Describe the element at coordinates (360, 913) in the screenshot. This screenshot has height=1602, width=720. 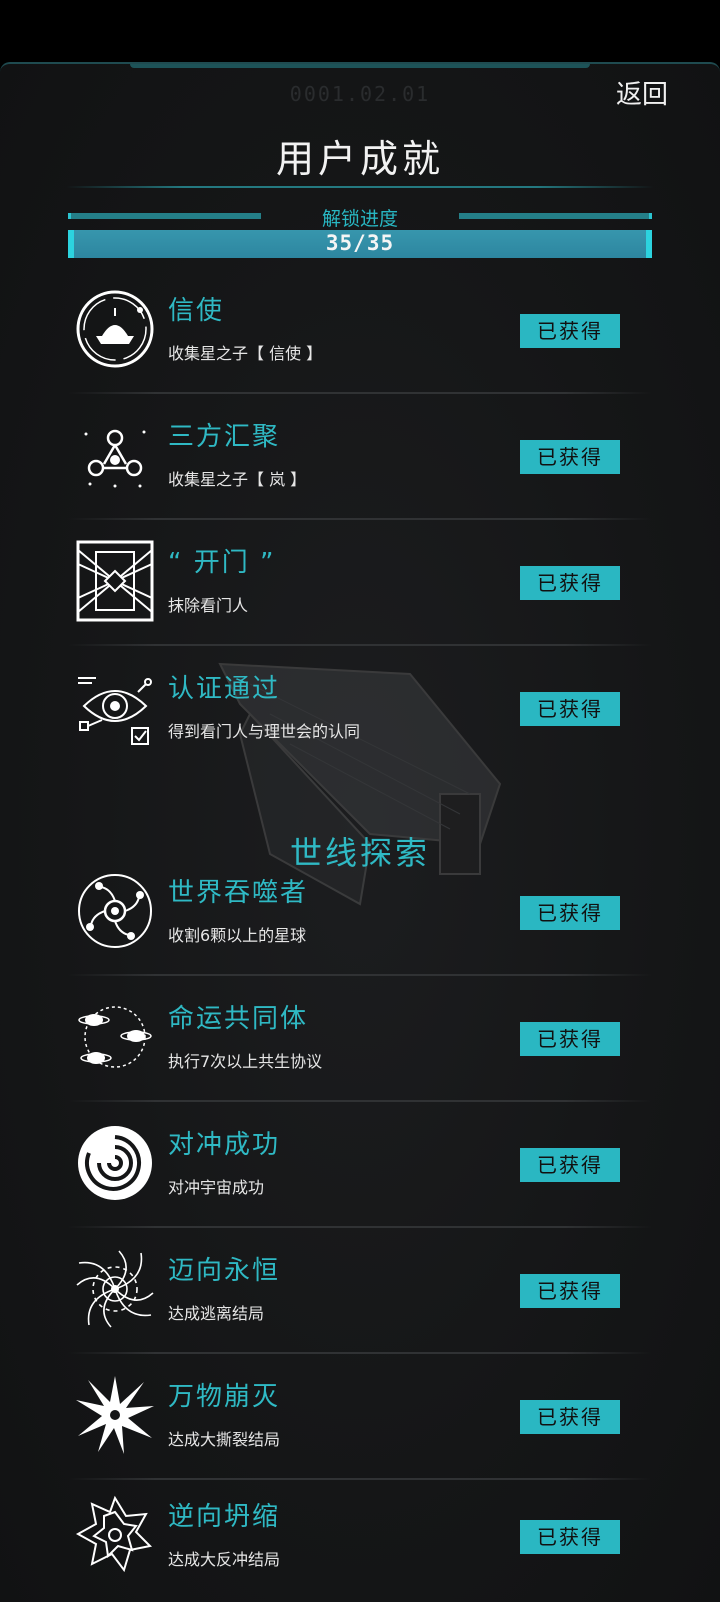
I see `achievement-row: 世界吞噬者 收割6颗以上的星球 已获得` at that location.